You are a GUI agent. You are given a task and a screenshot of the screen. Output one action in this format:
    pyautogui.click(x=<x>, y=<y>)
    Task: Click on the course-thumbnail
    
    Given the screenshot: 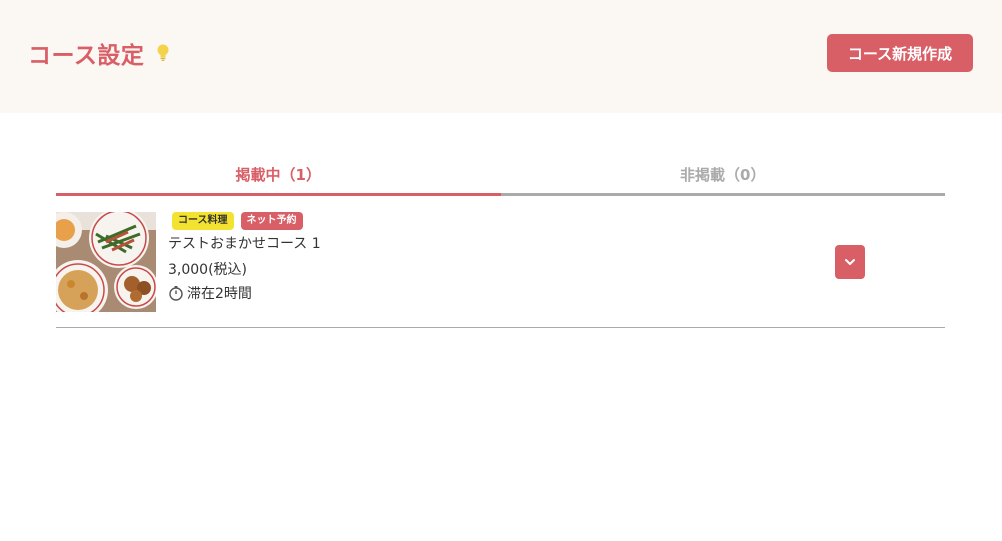 What is the action you would take?
    pyautogui.click(x=106, y=262)
    